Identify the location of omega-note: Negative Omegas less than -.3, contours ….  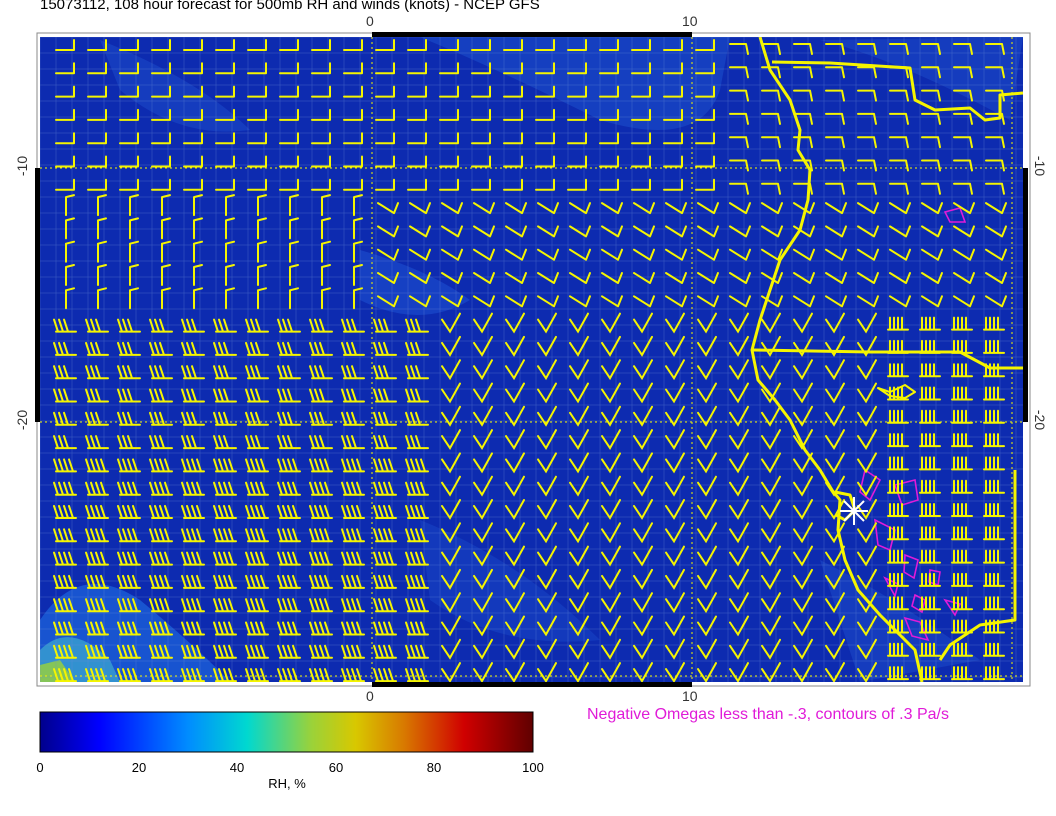
(768, 714).